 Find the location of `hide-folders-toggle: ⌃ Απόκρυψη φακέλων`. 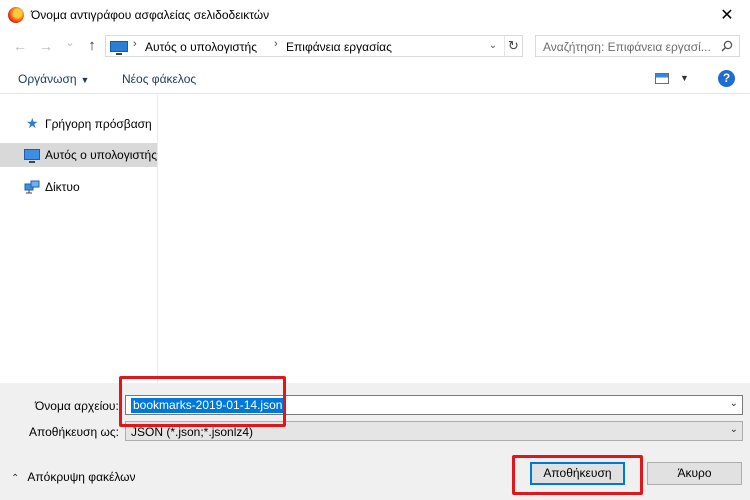

hide-folders-toggle: ⌃ Απόκρυψη φακέλων is located at coordinates (73, 477).